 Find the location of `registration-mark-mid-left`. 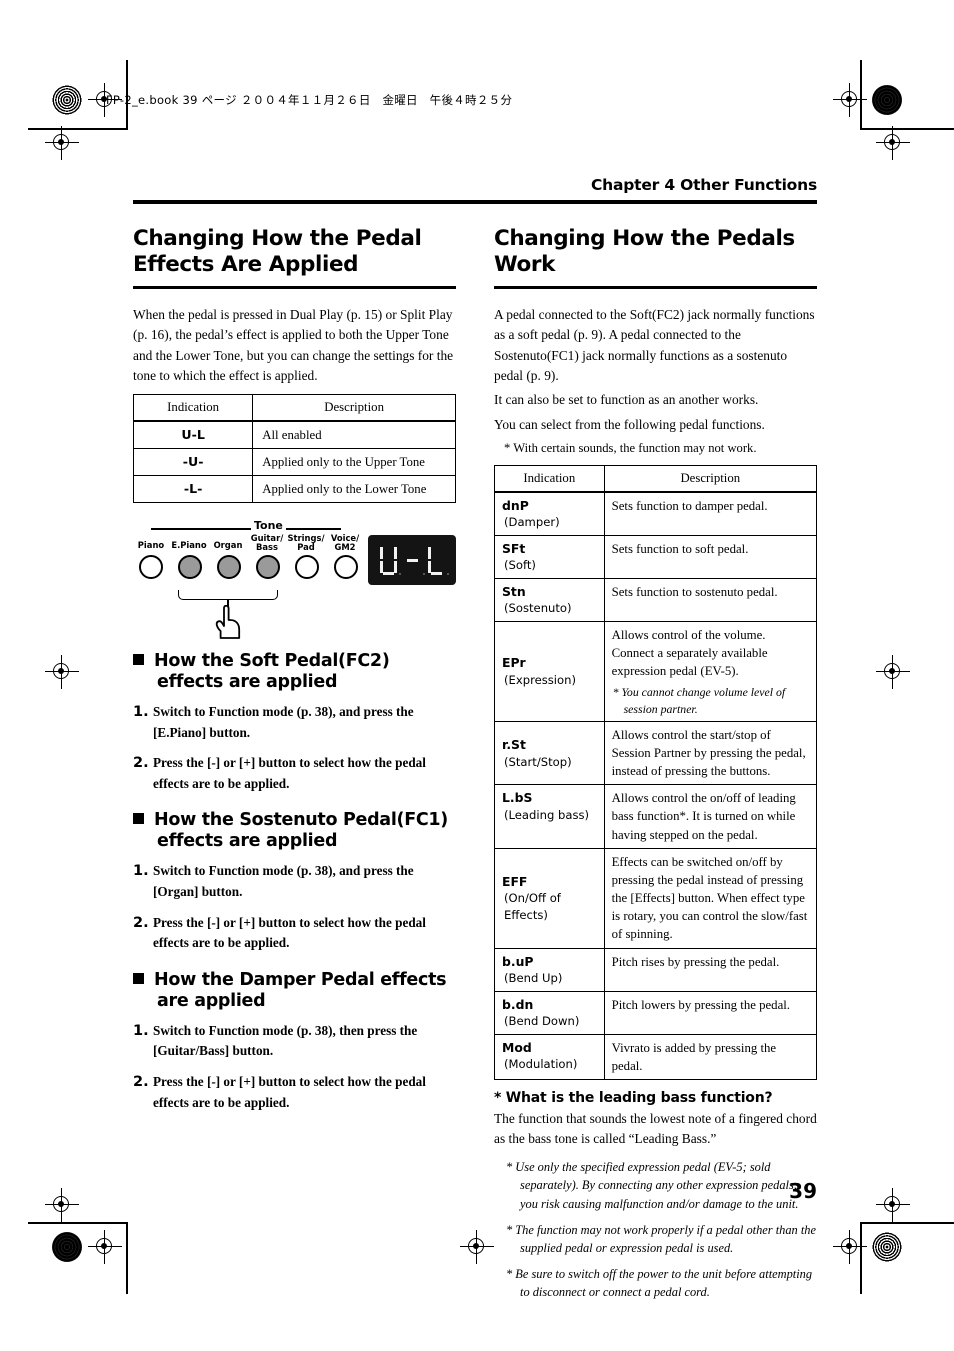

registration-mark-mid-left is located at coordinates (62, 672).